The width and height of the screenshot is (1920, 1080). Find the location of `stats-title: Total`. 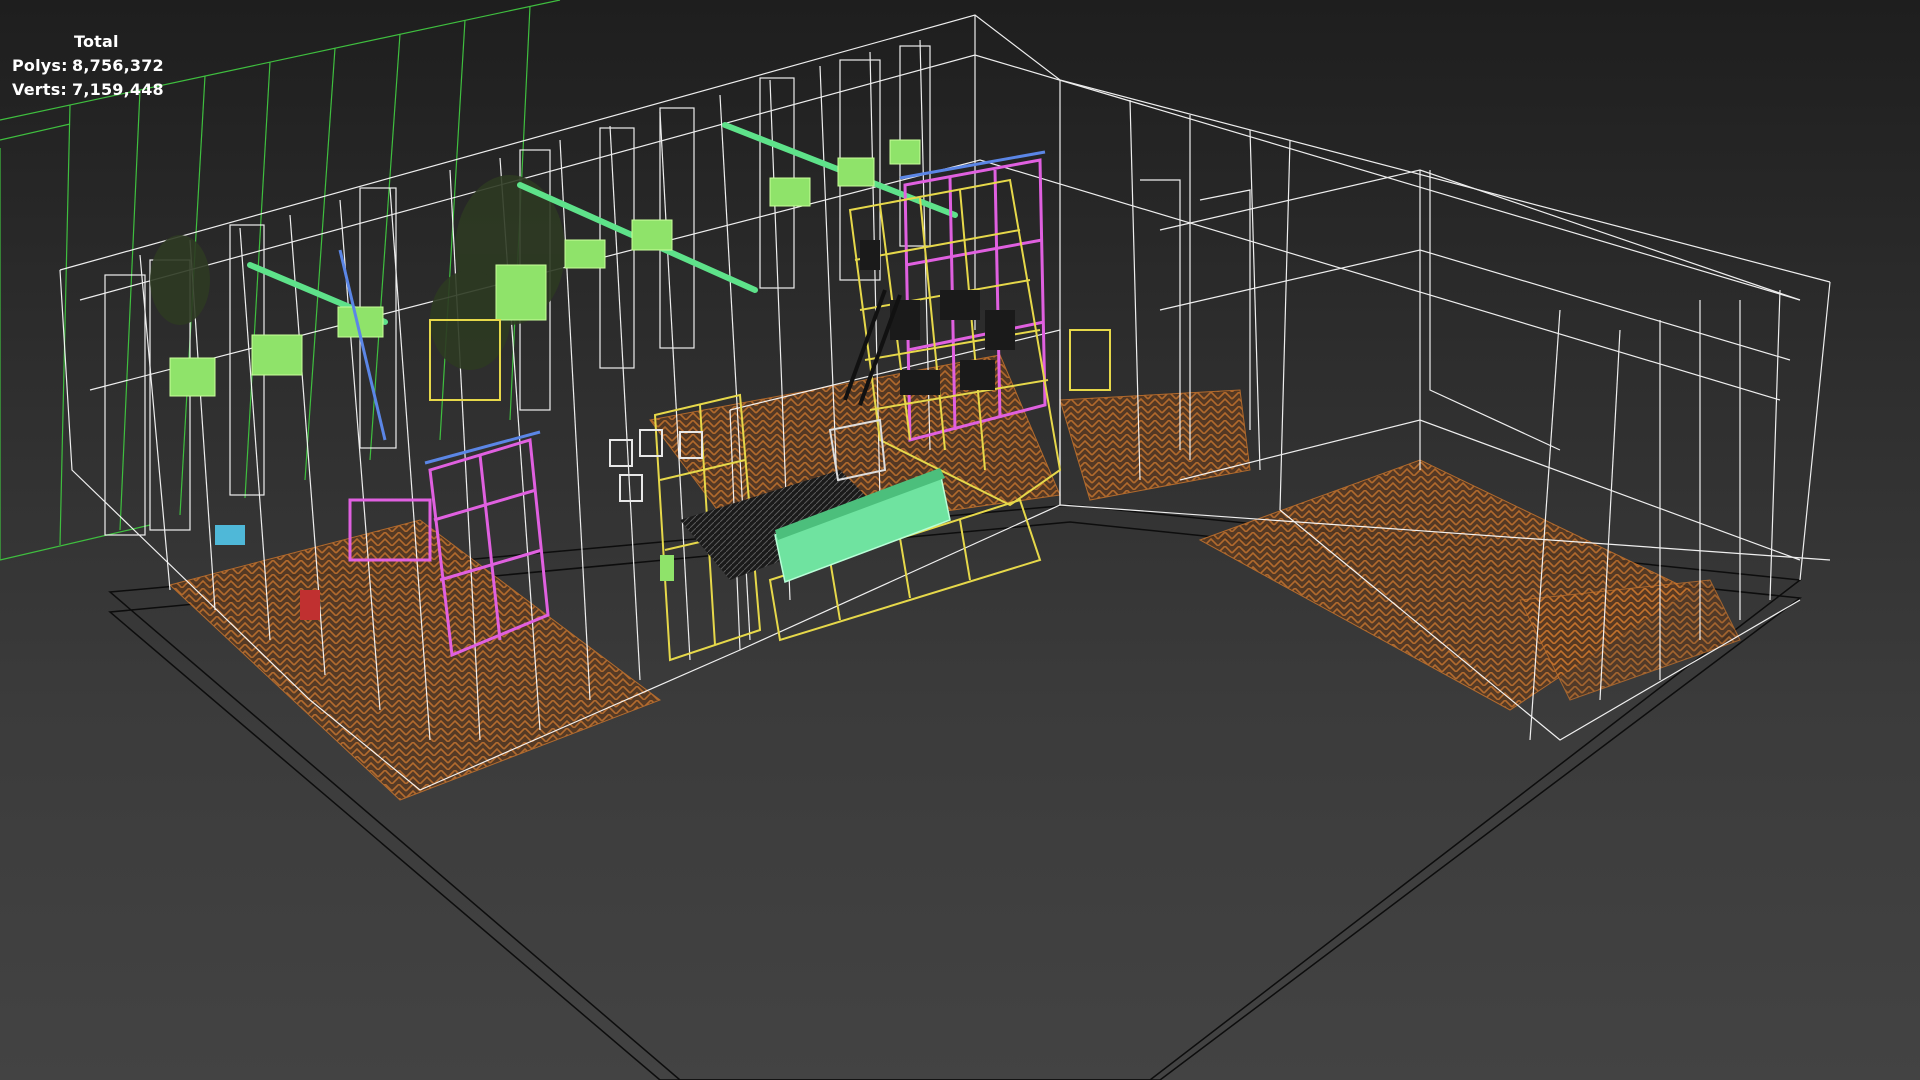

stats-title: Total is located at coordinates (96, 41).